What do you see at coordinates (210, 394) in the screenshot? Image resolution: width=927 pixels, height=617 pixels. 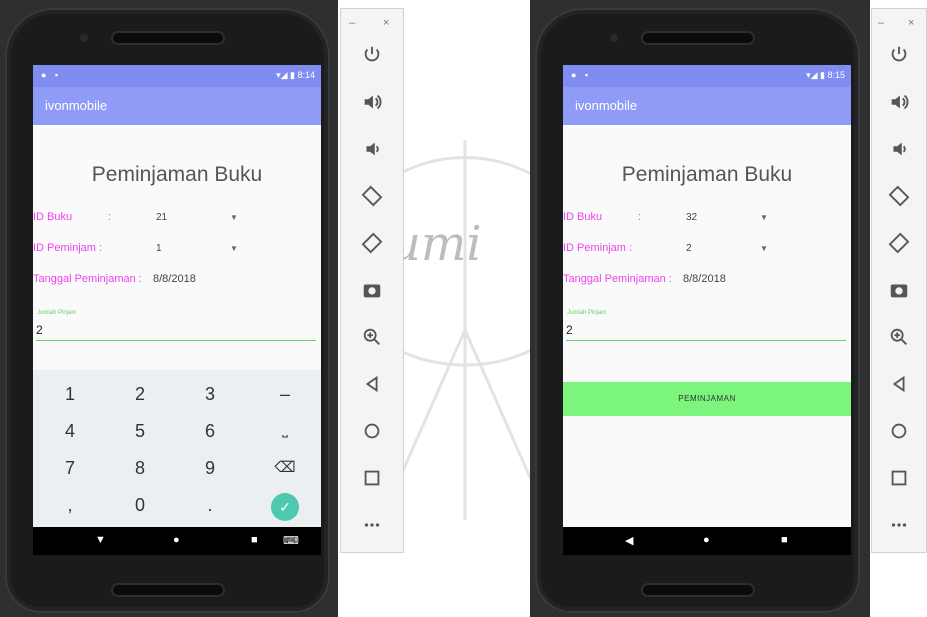 I see `key-3: 3` at bounding box center [210, 394].